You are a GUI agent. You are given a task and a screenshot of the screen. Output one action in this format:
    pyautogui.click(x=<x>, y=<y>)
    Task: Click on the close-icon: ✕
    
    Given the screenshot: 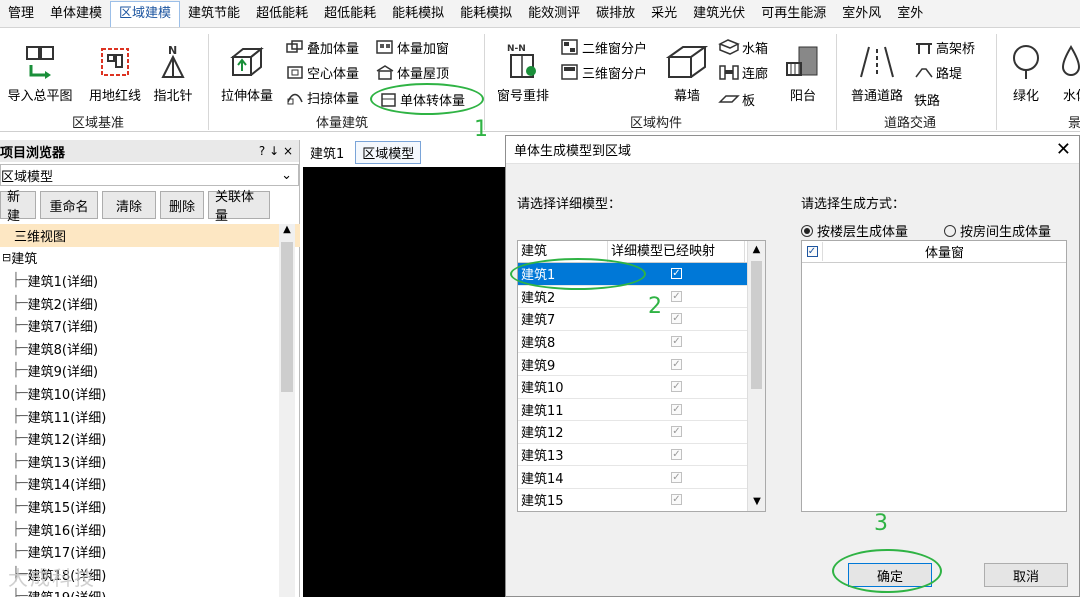 What is the action you would take?
    pyautogui.click(x=1063, y=149)
    